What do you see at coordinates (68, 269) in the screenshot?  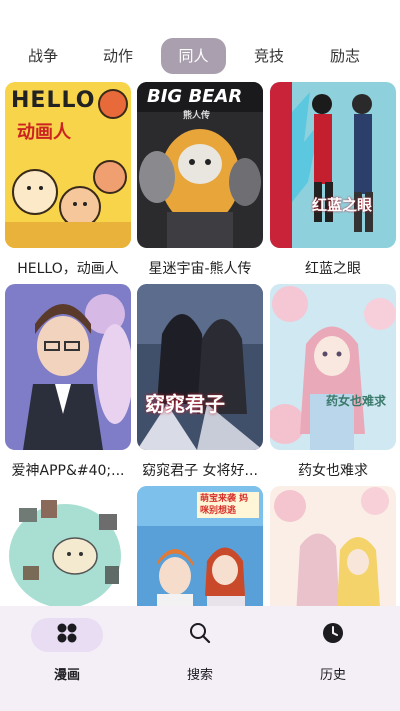 I see `comic-title: HELLO，动画人` at bounding box center [68, 269].